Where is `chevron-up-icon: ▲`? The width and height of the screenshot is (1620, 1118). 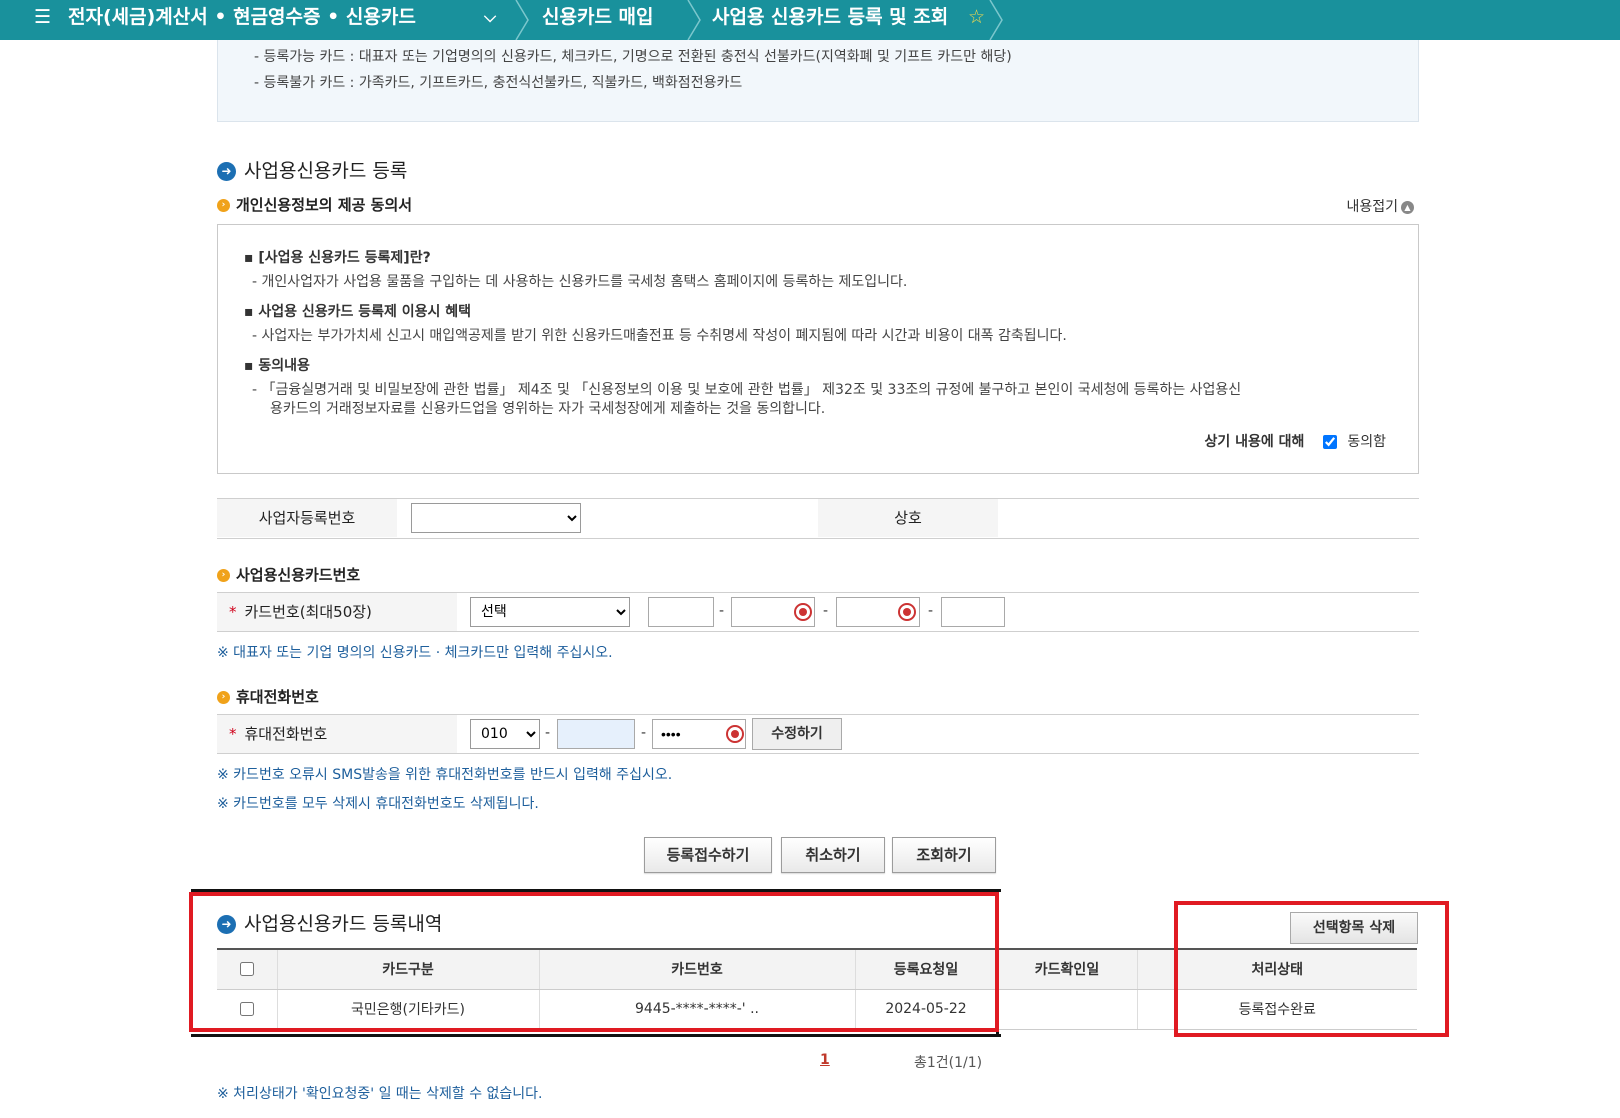
chevron-up-icon: ▲ is located at coordinates (1407, 207).